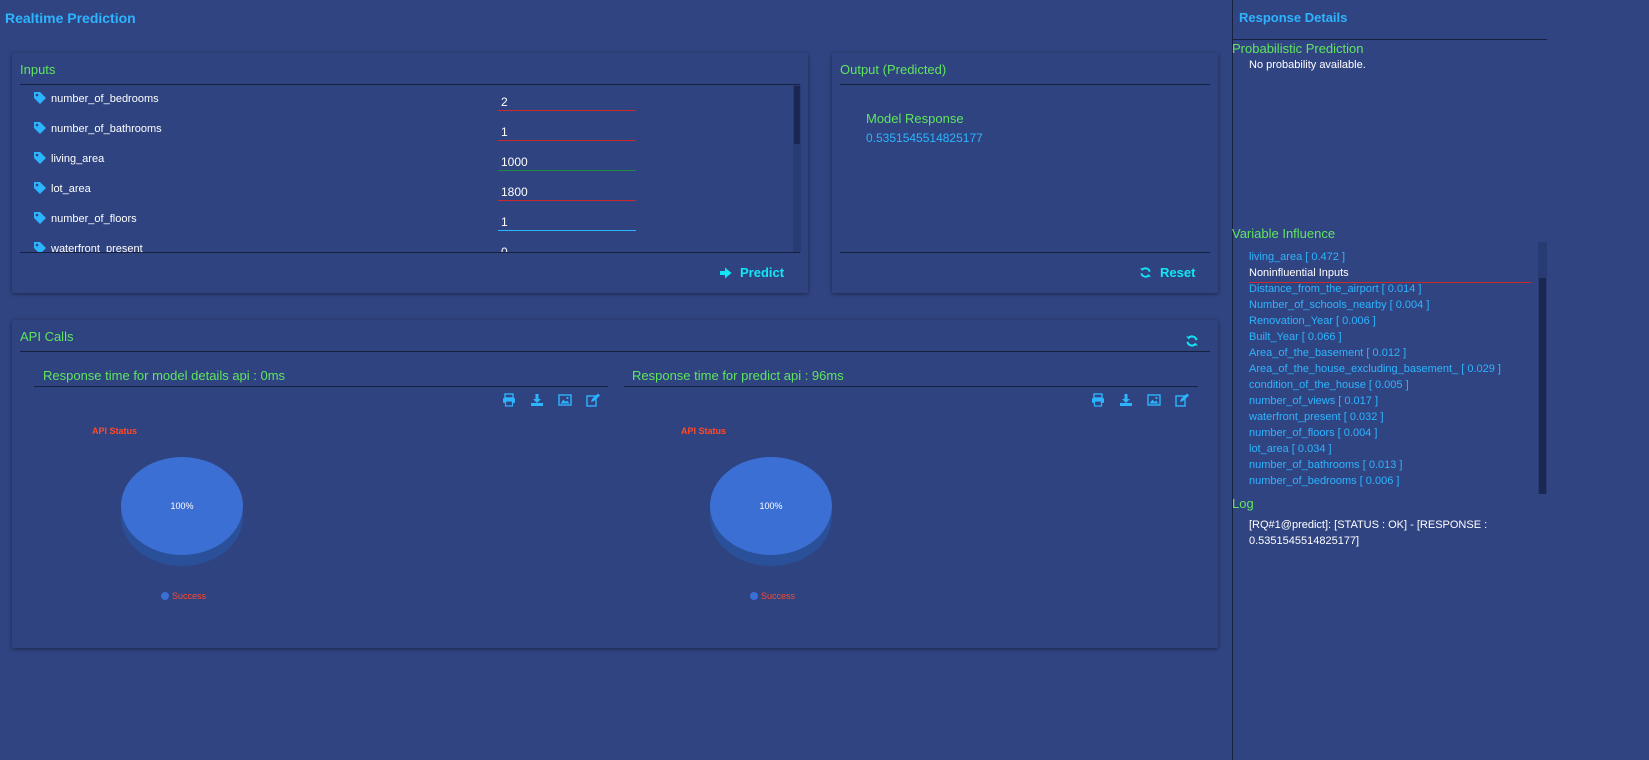  I want to click on inputs-scrollbar-thumb, so click(797, 115).